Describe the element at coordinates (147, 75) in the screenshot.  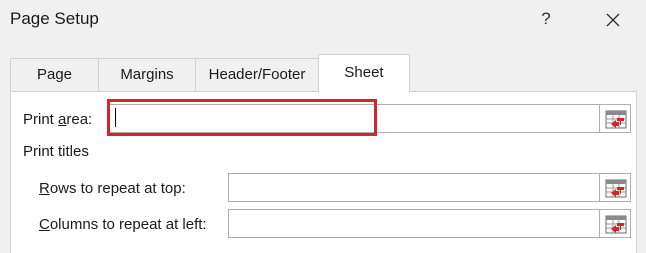
I see `tab-margins: Margins` at that location.